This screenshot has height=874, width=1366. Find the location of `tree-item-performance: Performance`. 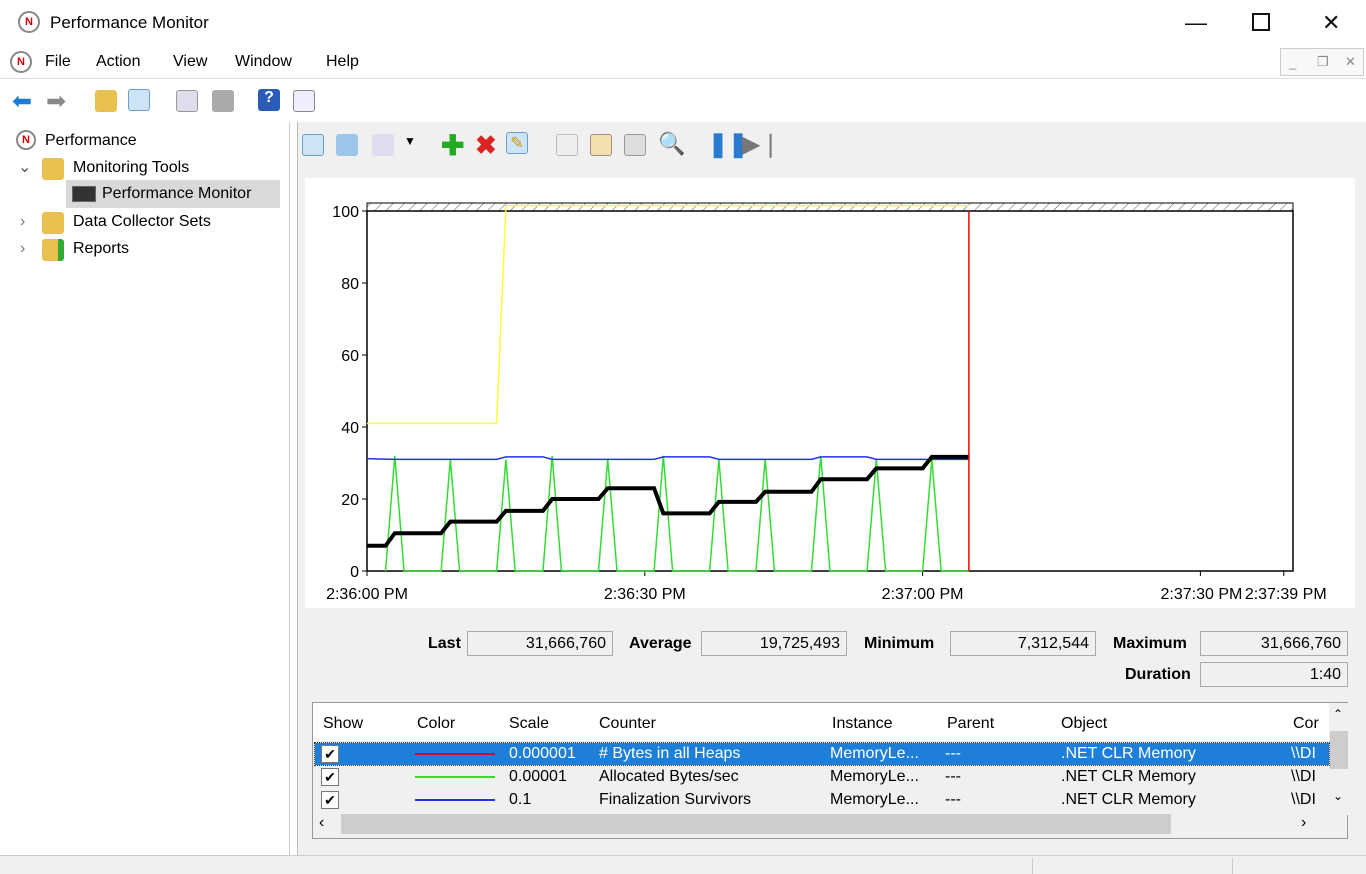

tree-item-performance: Performance is located at coordinates (91, 141).